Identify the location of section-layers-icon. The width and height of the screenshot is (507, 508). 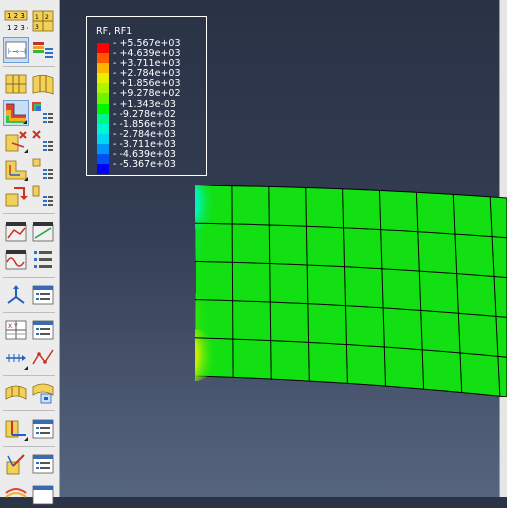
(43, 50).